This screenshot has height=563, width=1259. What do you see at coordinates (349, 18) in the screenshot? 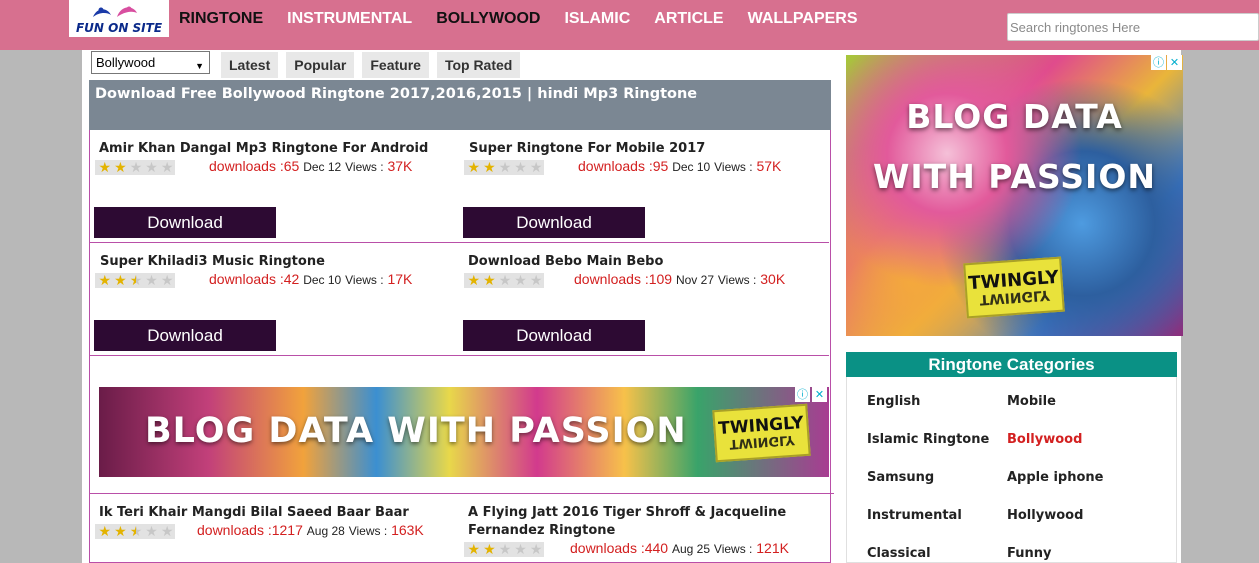
I see `nav-instrumental: INSTRUMENTAL` at bounding box center [349, 18].